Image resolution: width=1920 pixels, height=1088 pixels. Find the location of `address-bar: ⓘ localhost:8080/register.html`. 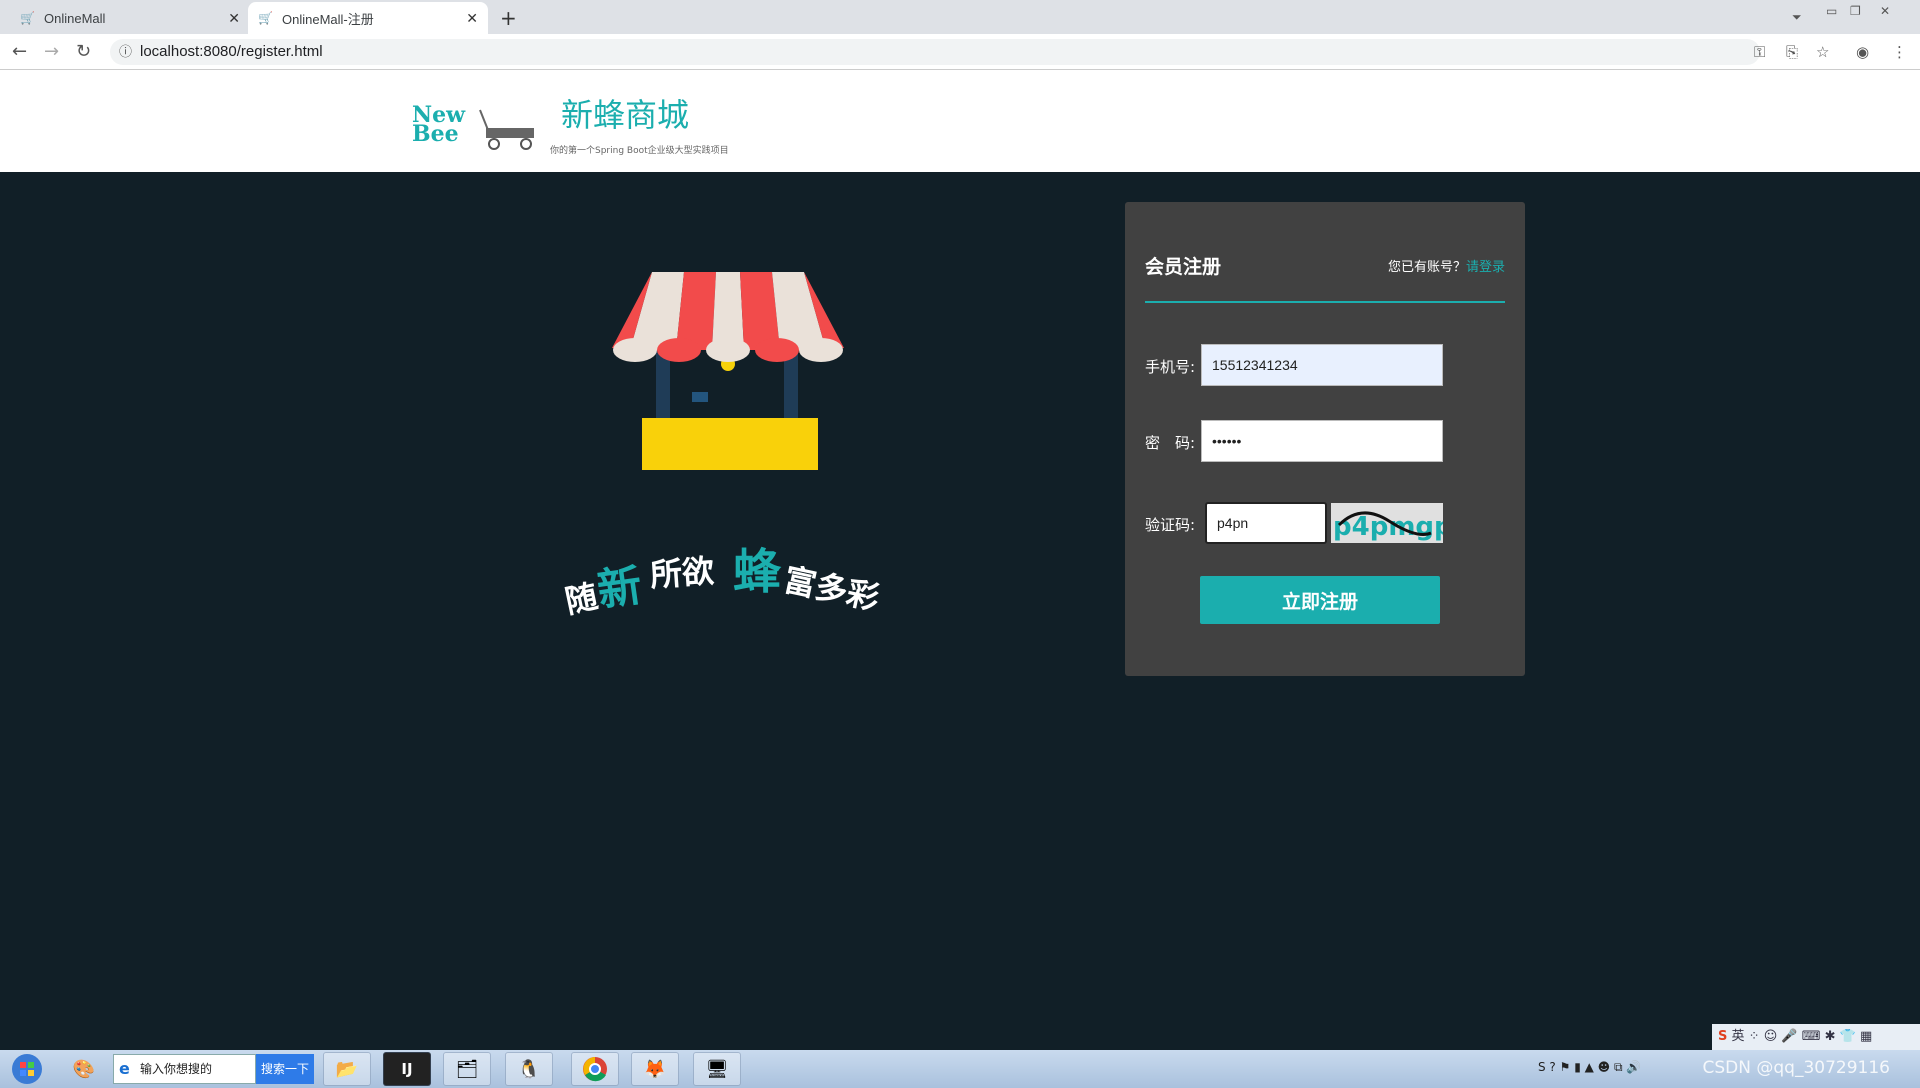

address-bar: ⓘ localhost:8080/register.html is located at coordinates (935, 52).